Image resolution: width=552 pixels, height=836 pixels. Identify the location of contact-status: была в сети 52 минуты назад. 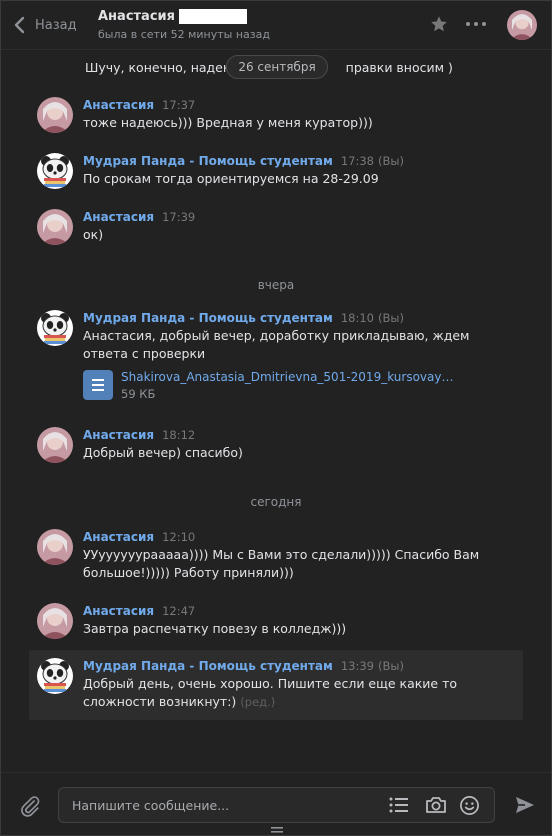
(184, 34).